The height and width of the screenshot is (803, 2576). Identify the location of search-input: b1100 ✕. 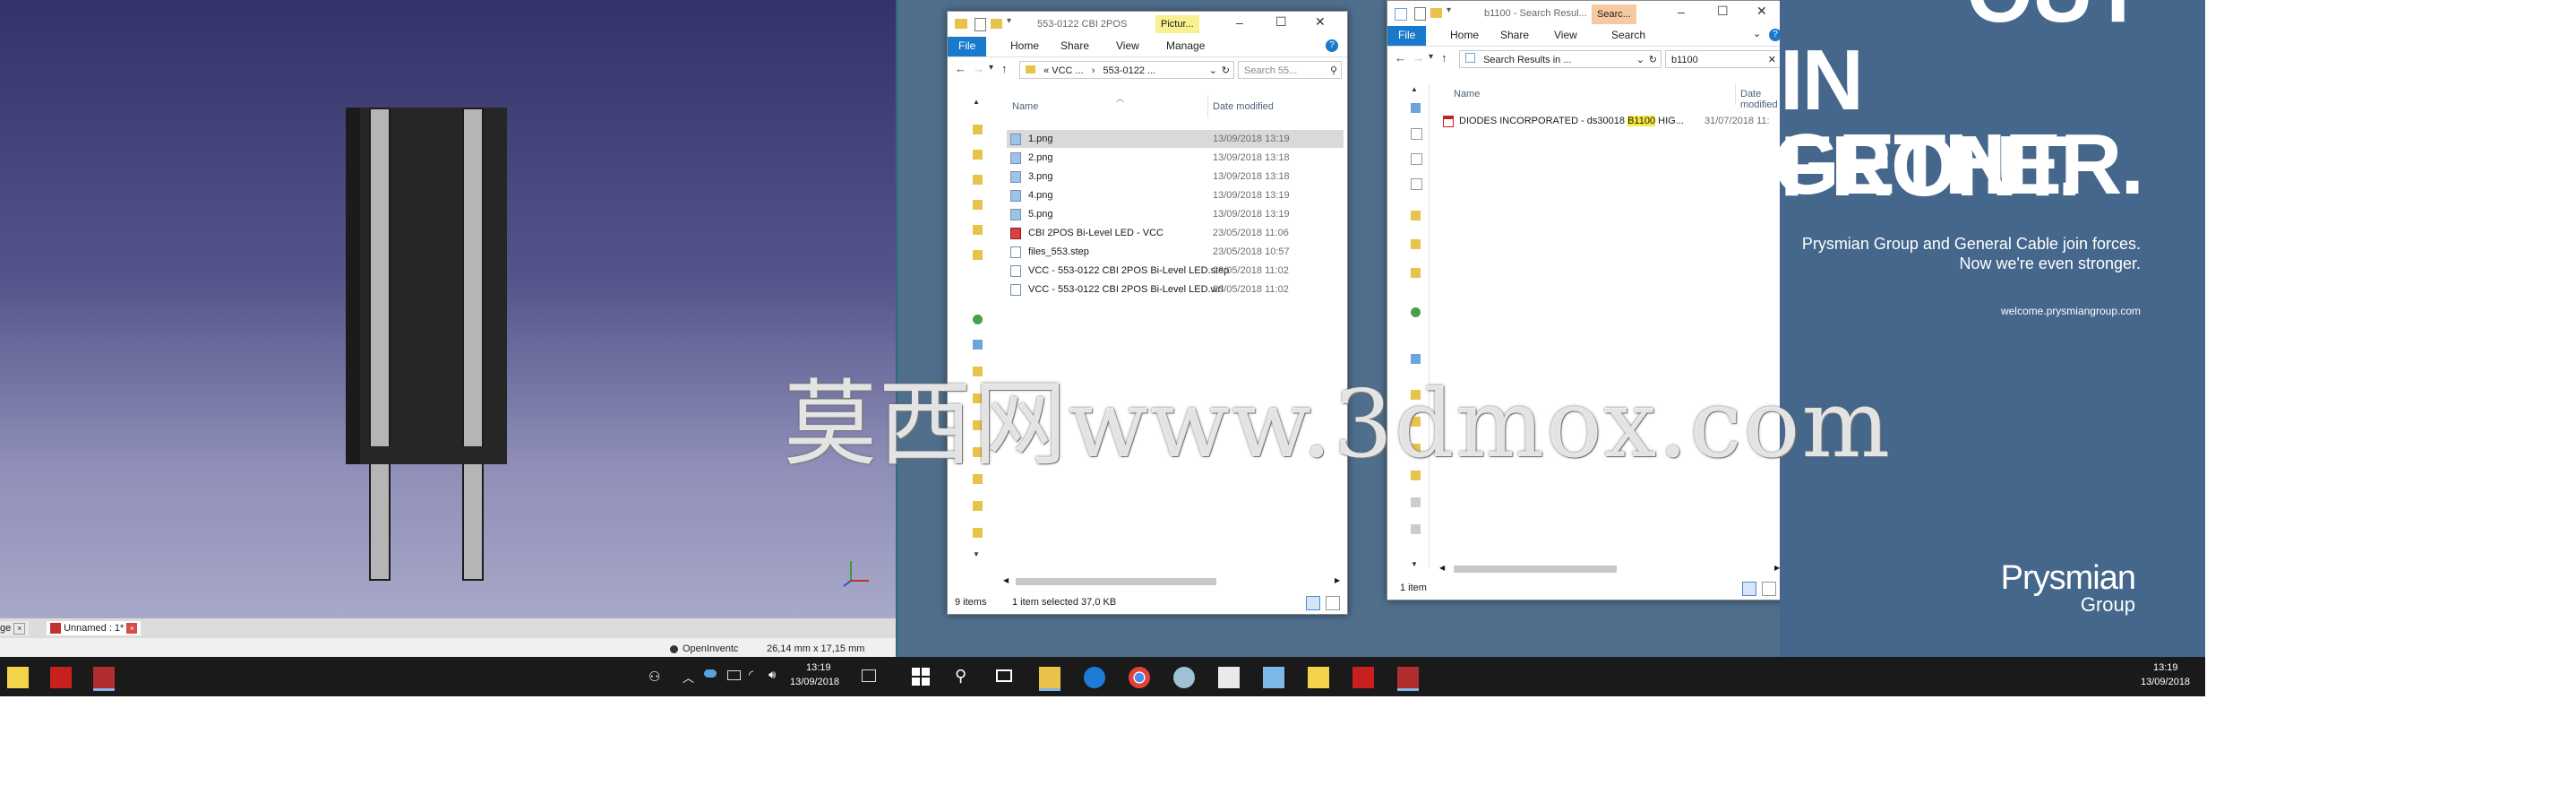
(1723, 59).